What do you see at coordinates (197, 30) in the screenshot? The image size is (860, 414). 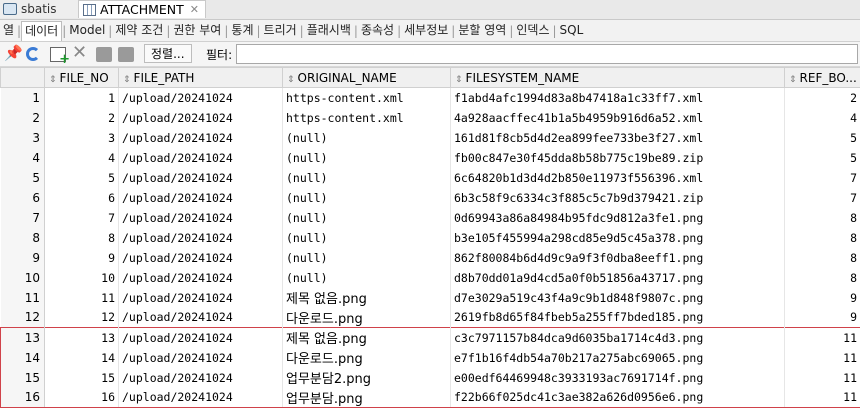 I see `subtab-grants: 권한 부여` at bounding box center [197, 30].